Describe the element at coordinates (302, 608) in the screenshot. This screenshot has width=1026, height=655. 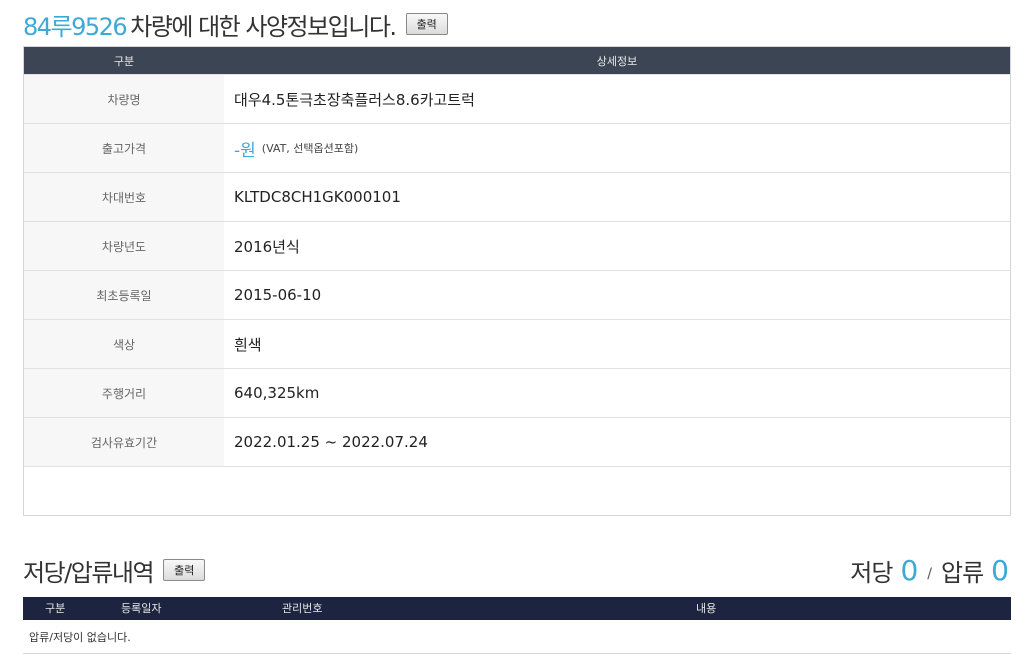
I see `column-header-number: 관리번호` at that location.